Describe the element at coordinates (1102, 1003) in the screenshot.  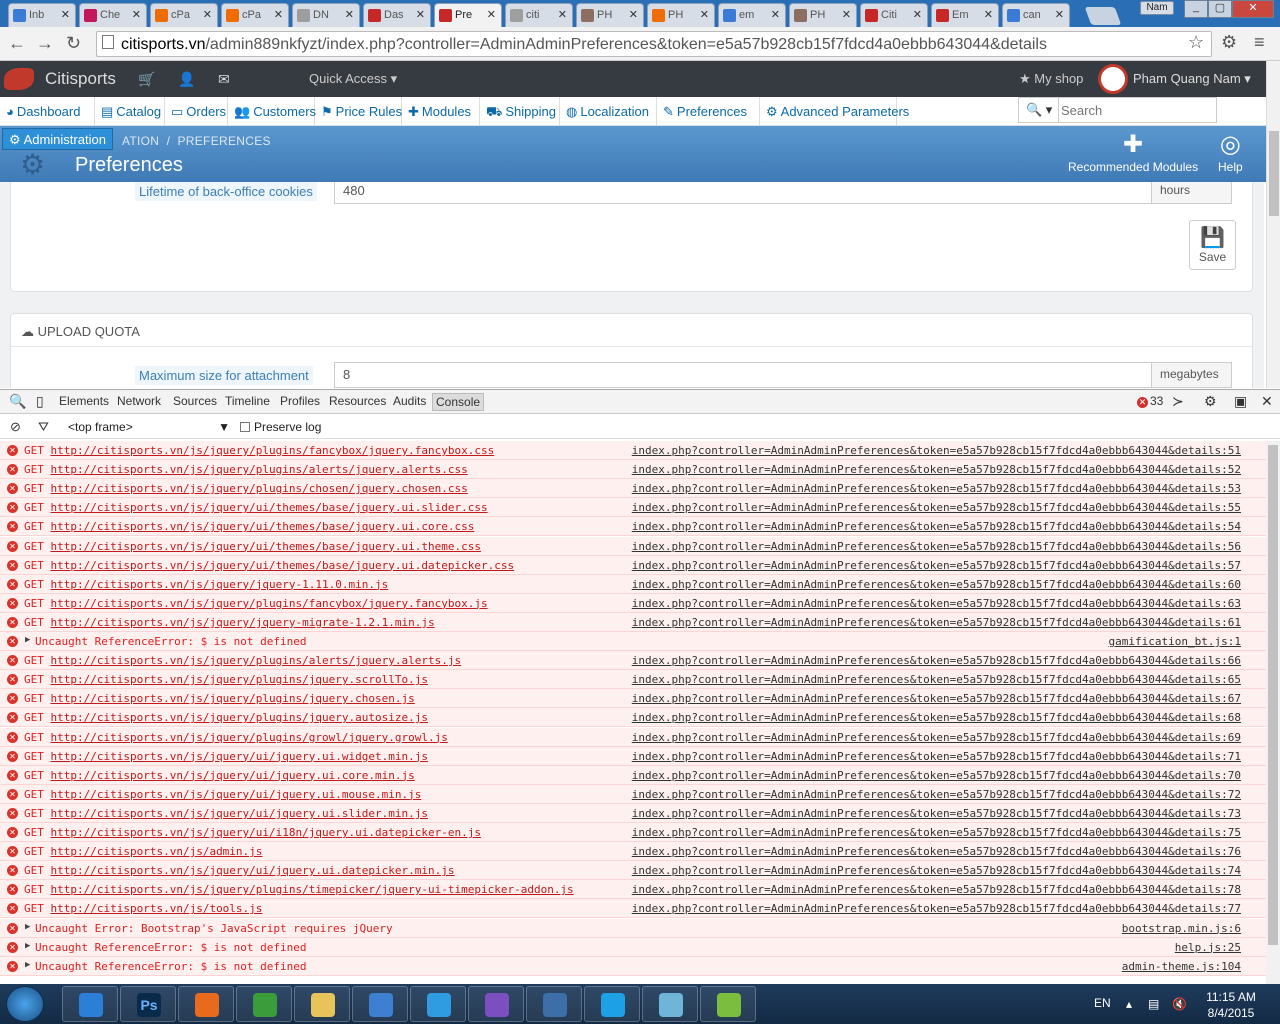
I see `language-indicator: EN` at that location.